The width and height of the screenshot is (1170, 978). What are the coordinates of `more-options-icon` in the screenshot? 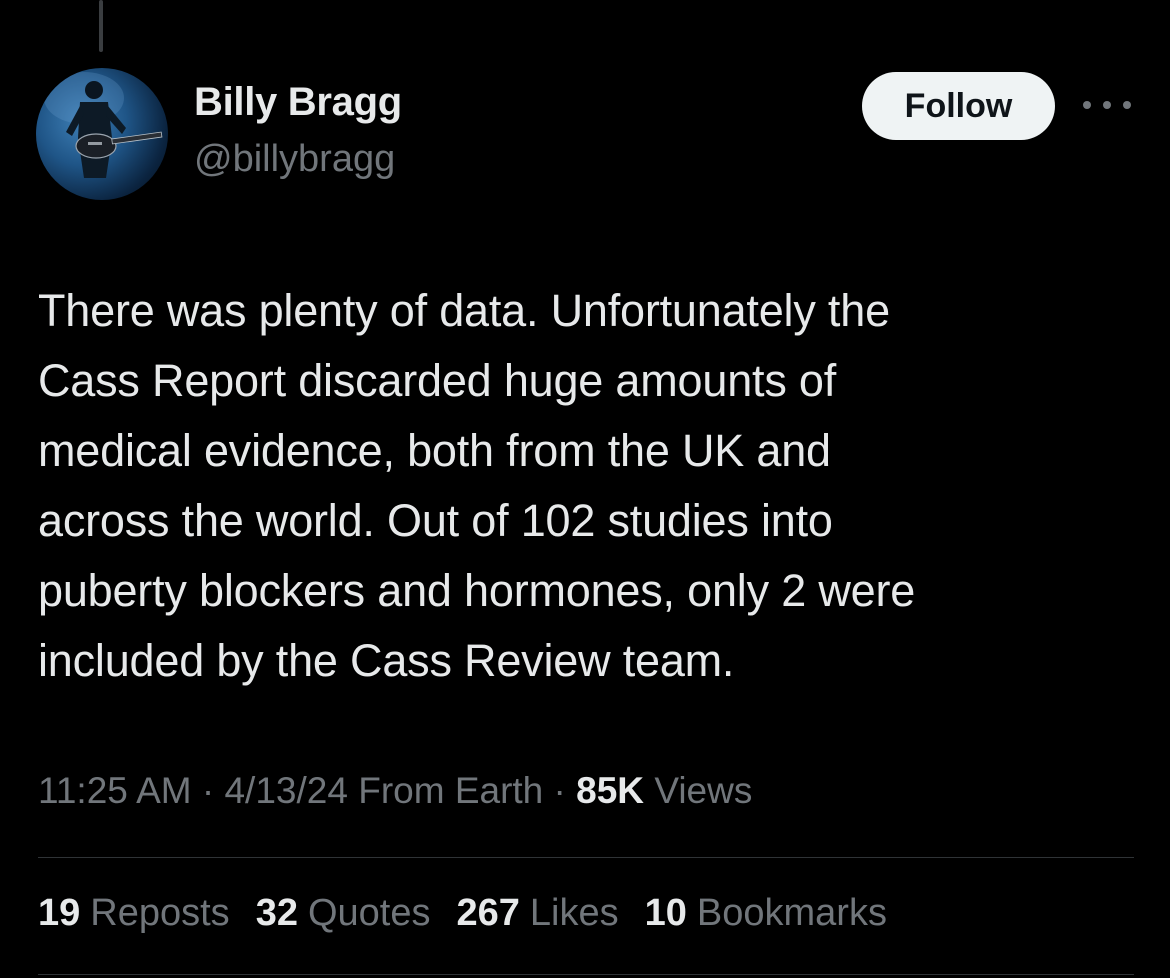 It's located at (1107, 105).